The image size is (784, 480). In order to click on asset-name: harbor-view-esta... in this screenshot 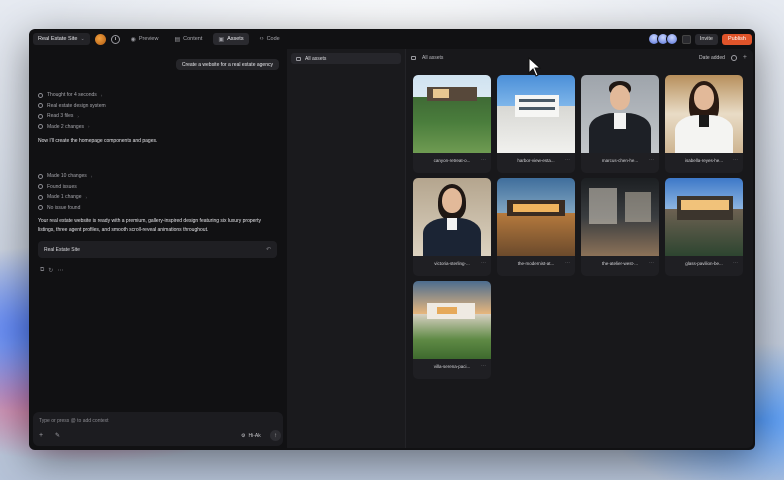, I will do `click(536, 160)`.